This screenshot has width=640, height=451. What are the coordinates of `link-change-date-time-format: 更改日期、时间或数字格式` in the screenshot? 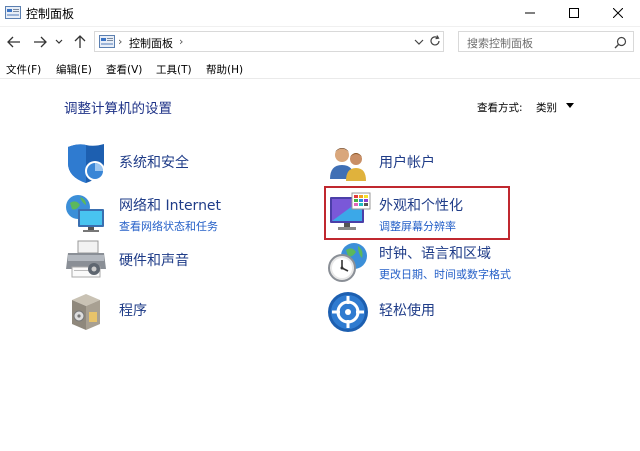 It's located at (445, 274).